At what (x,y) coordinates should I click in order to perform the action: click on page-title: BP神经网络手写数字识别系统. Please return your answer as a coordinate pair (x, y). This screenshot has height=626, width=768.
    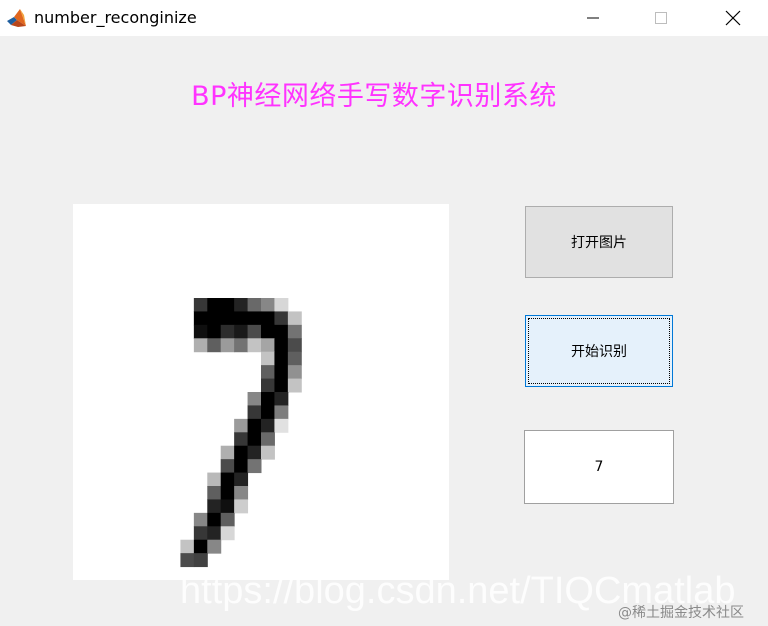
    Looking at the image, I should click on (374, 96).